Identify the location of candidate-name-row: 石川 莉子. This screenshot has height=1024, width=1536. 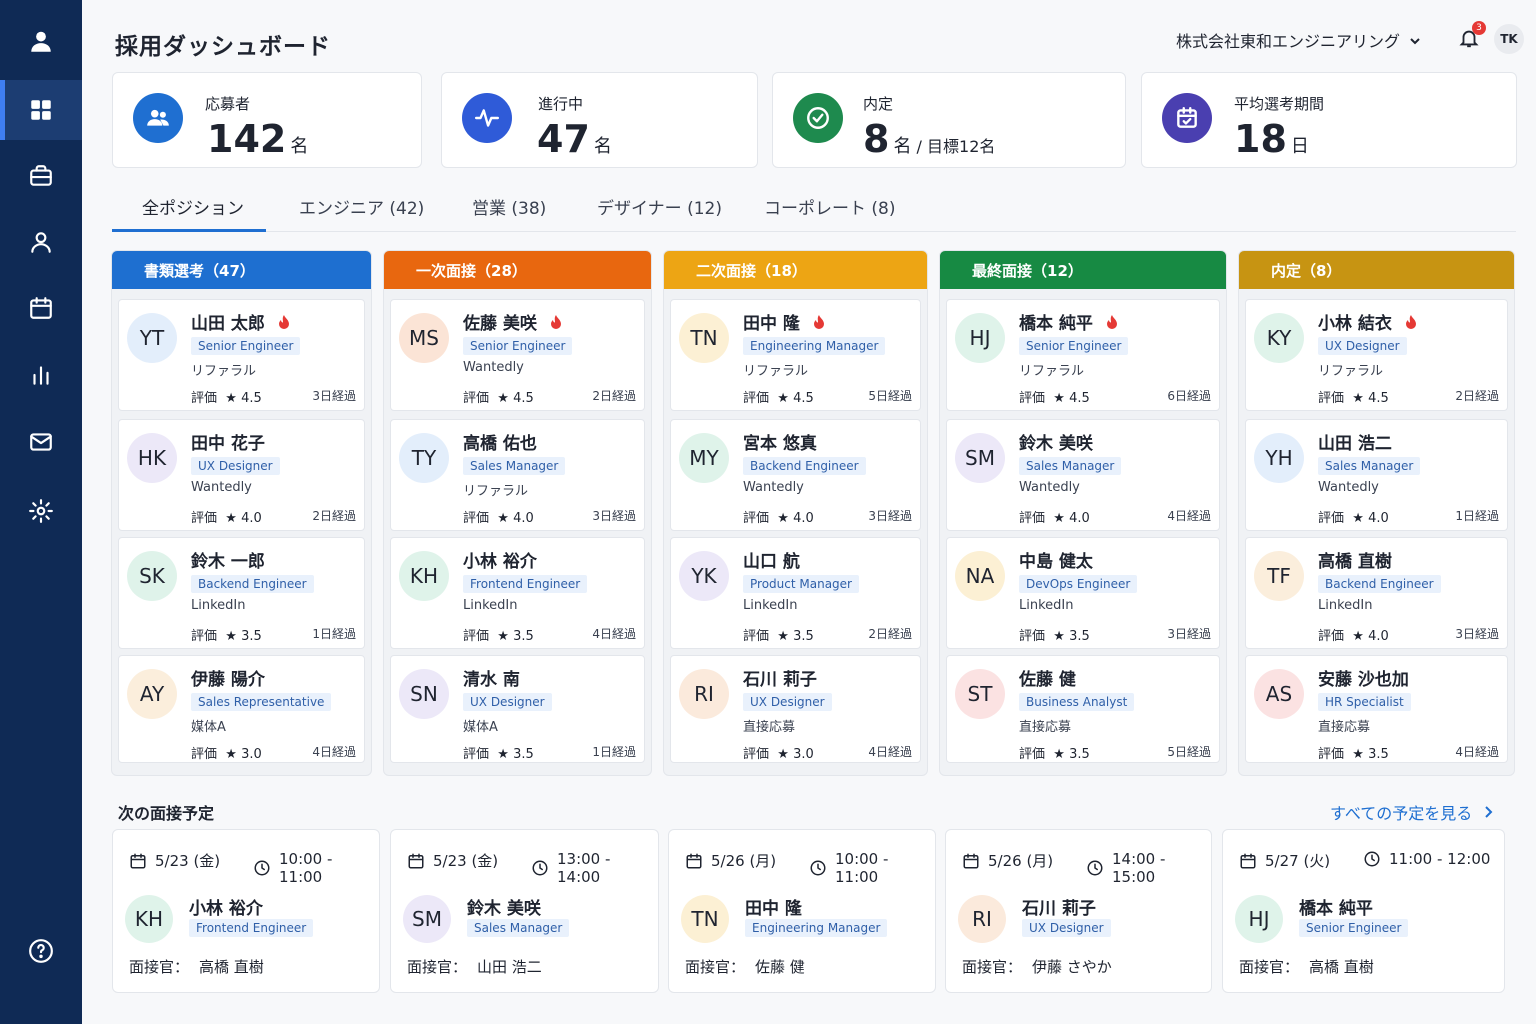
(780, 677).